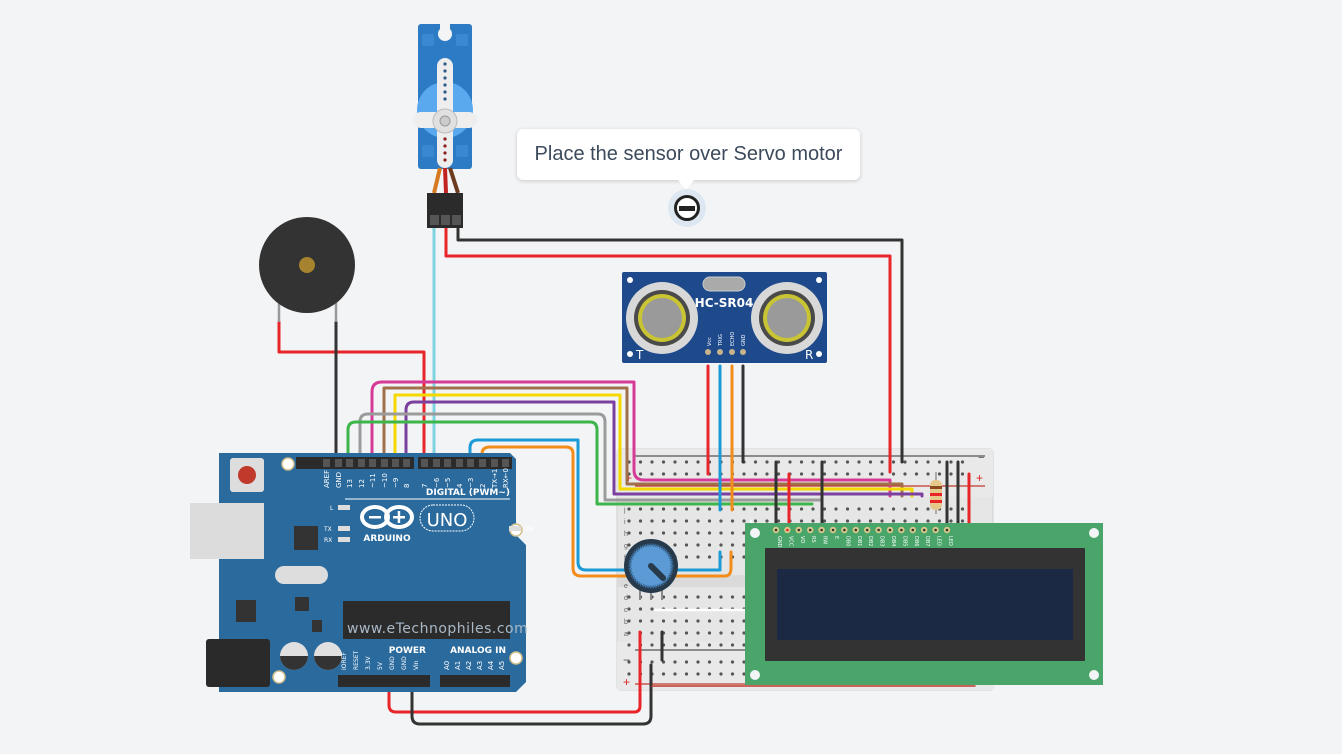 The height and width of the screenshot is (754, 1342). I want to click on wire-buzzer-positive, so click(351, 392).